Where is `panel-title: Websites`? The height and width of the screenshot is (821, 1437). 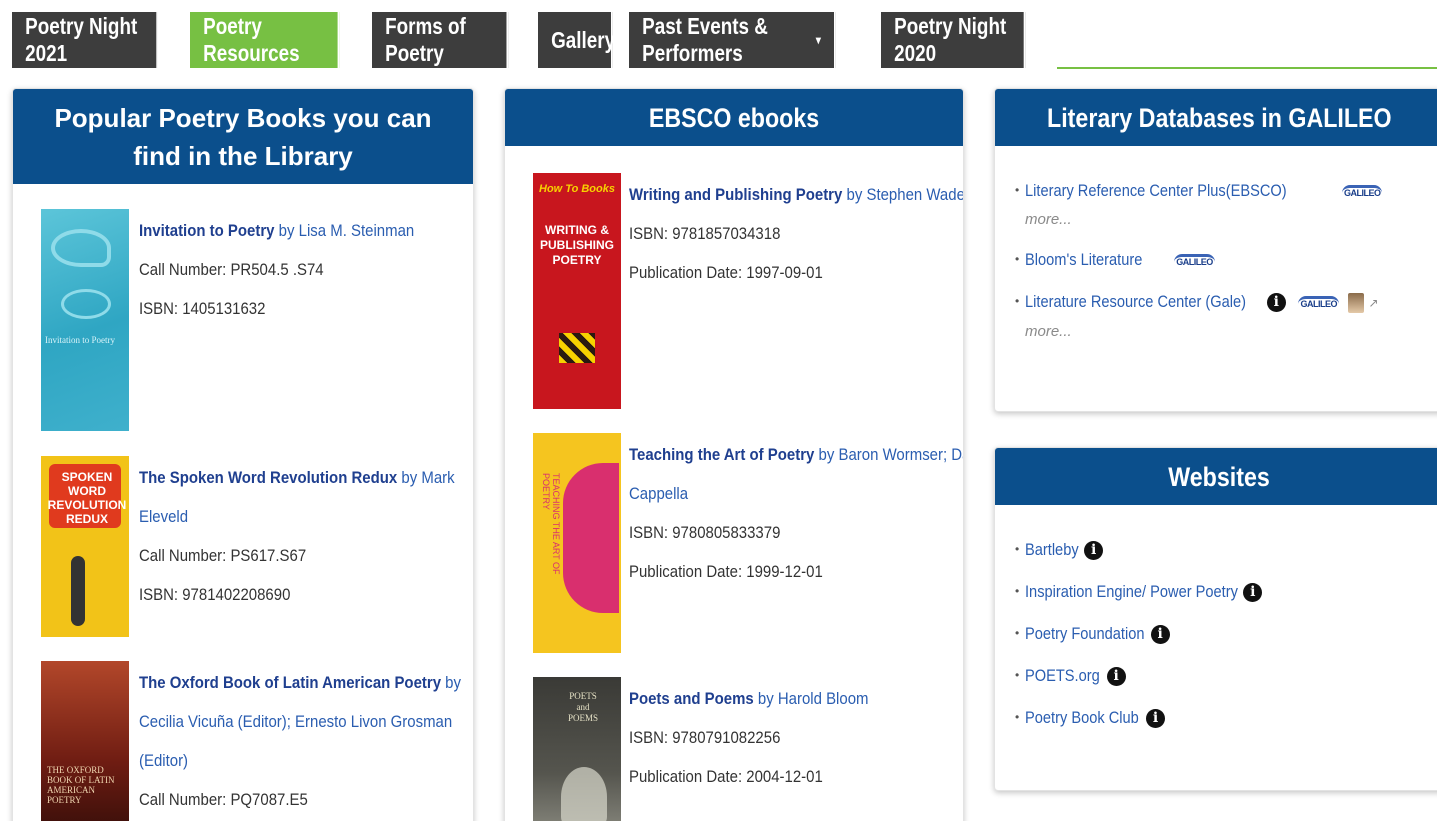
panel-title: Websites is located at coordinates (1216, 476).